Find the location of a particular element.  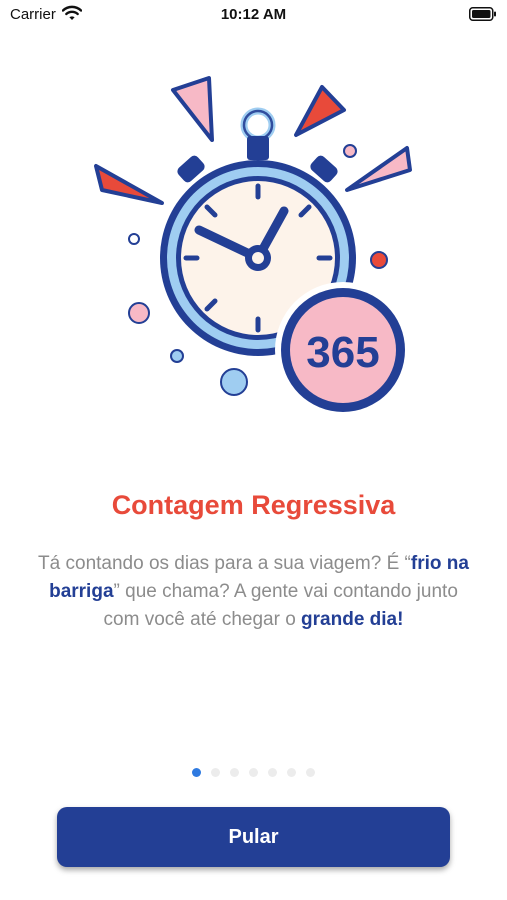

status-bar: Carrier 10:12 AM is located at coordinates (253, 15).